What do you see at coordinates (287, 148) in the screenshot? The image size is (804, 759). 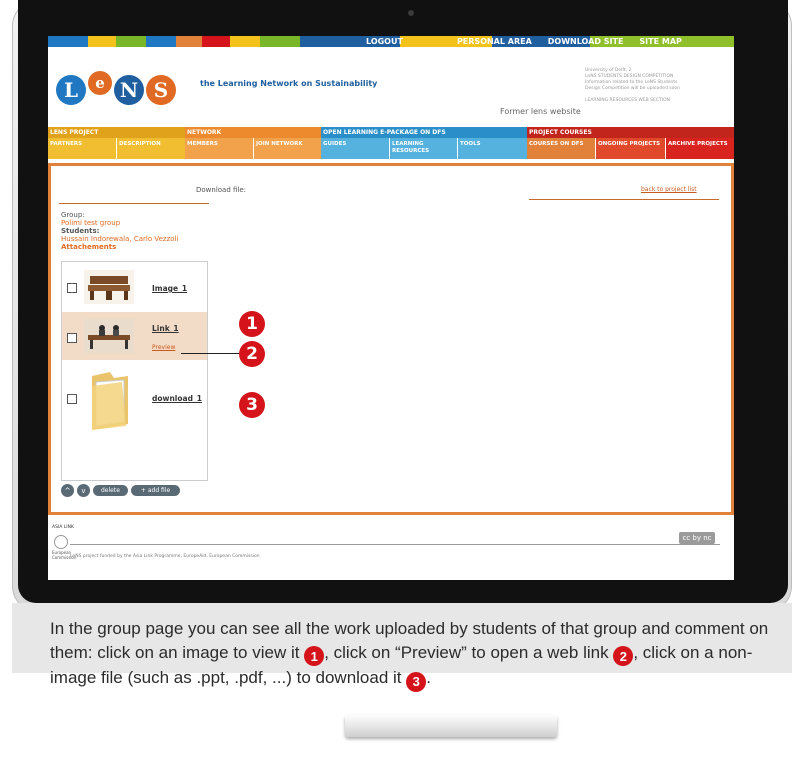 I see `menu-join-network: JOIN NETWORK` at bounding box center [287, 148].